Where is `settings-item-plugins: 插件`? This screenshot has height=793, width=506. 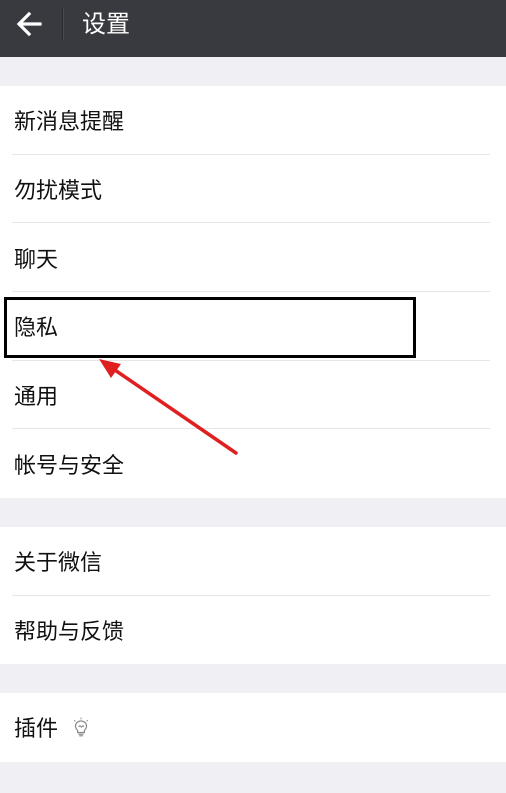
settings-item-plugins: 插件 is located at coordinates (253, 727).